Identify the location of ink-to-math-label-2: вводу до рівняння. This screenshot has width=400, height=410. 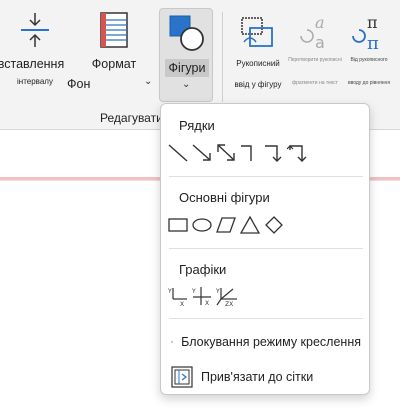
(369, 83).